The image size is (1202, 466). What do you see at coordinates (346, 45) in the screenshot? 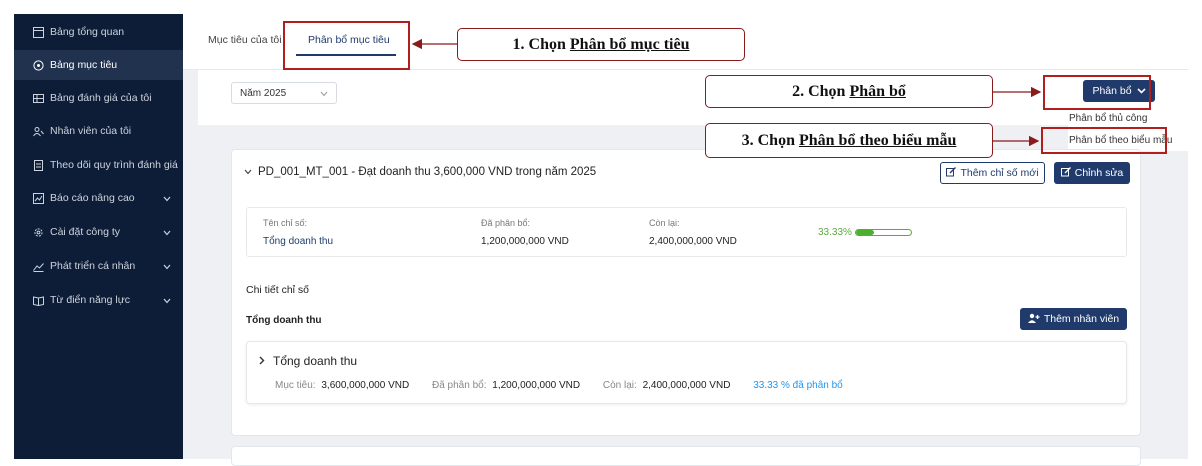
I see `highlight-tab-box` at bounding box center [346, 45].